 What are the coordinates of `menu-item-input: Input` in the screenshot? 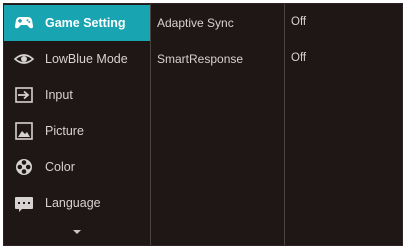 It's located at (77, 95).